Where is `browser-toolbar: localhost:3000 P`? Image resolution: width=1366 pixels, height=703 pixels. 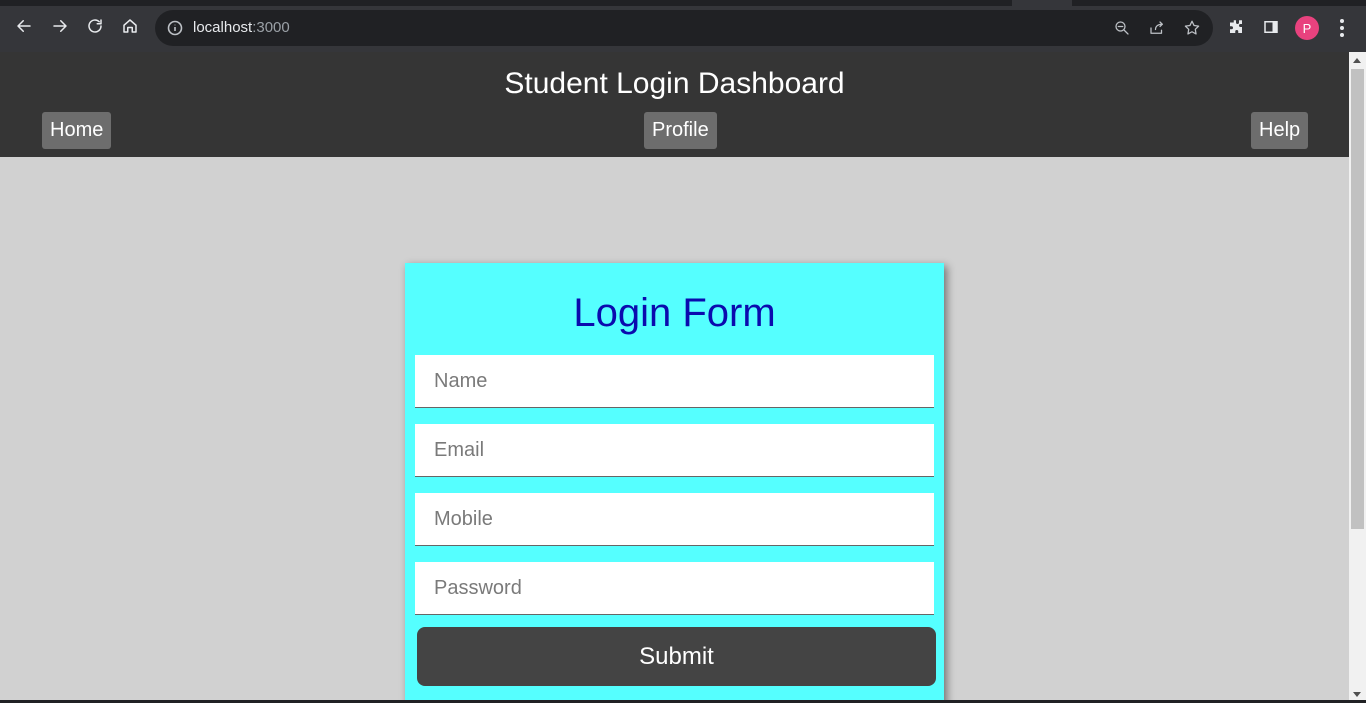 browser-toolbar: localhost:3000 P is located at coordinates (683, 26).